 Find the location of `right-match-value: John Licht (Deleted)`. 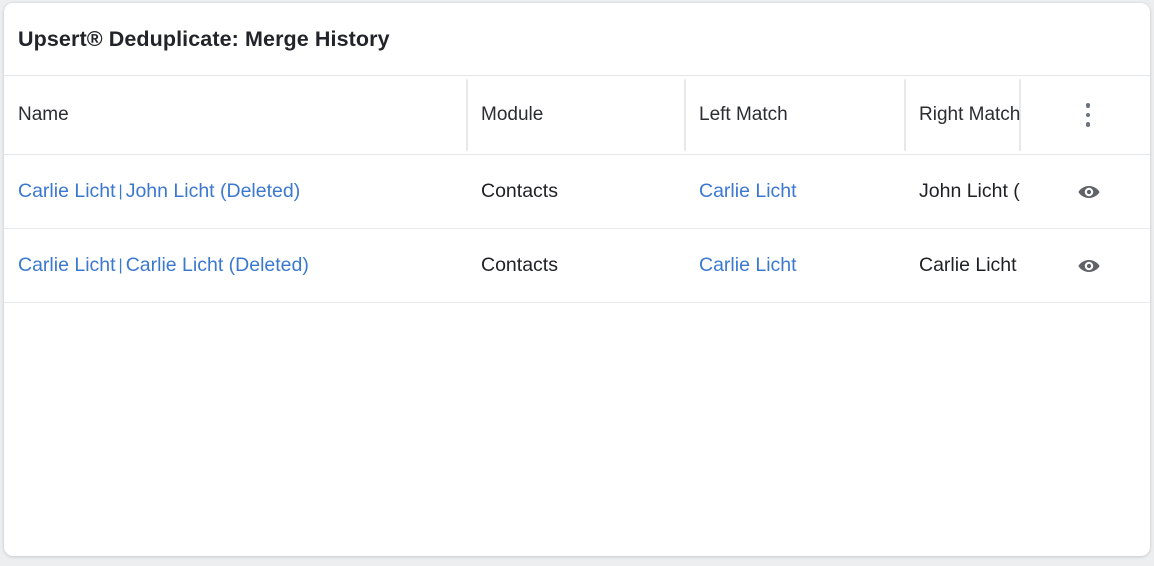

right-match-value: John Licht (Deleted) is located at coordinates (969, 191).